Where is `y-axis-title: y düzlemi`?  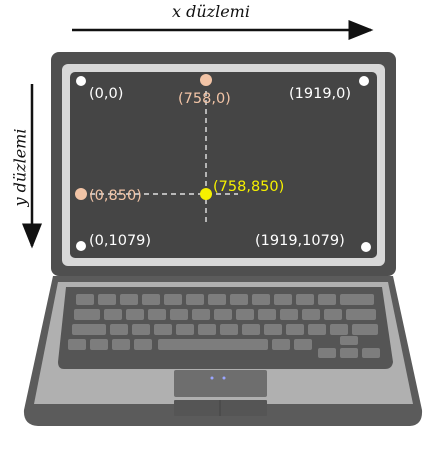 y-axis-title: y düzlemi is located at coordinates (20, 167).